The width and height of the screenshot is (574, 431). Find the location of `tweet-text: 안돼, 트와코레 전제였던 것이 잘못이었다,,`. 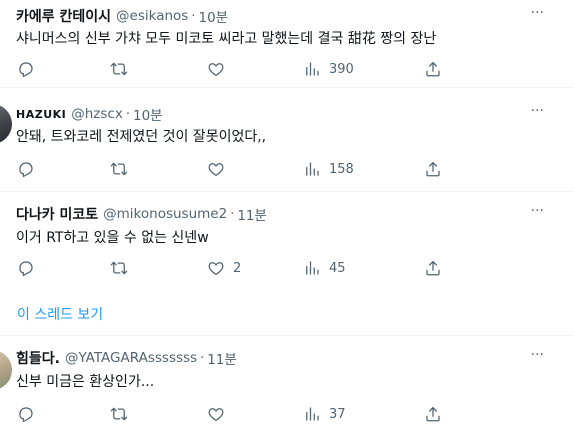

tweet-text: 안돼, 트와코레 전제였던 것이 잘못이었다,, is located at coordinates (141, 137).